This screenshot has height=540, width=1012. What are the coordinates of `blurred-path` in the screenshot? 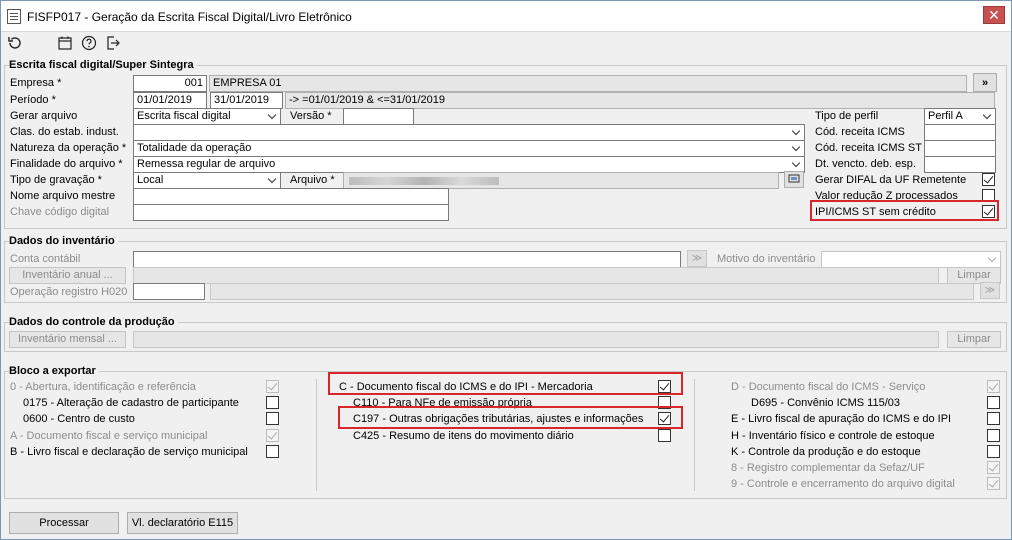 It's located at (424, 181).